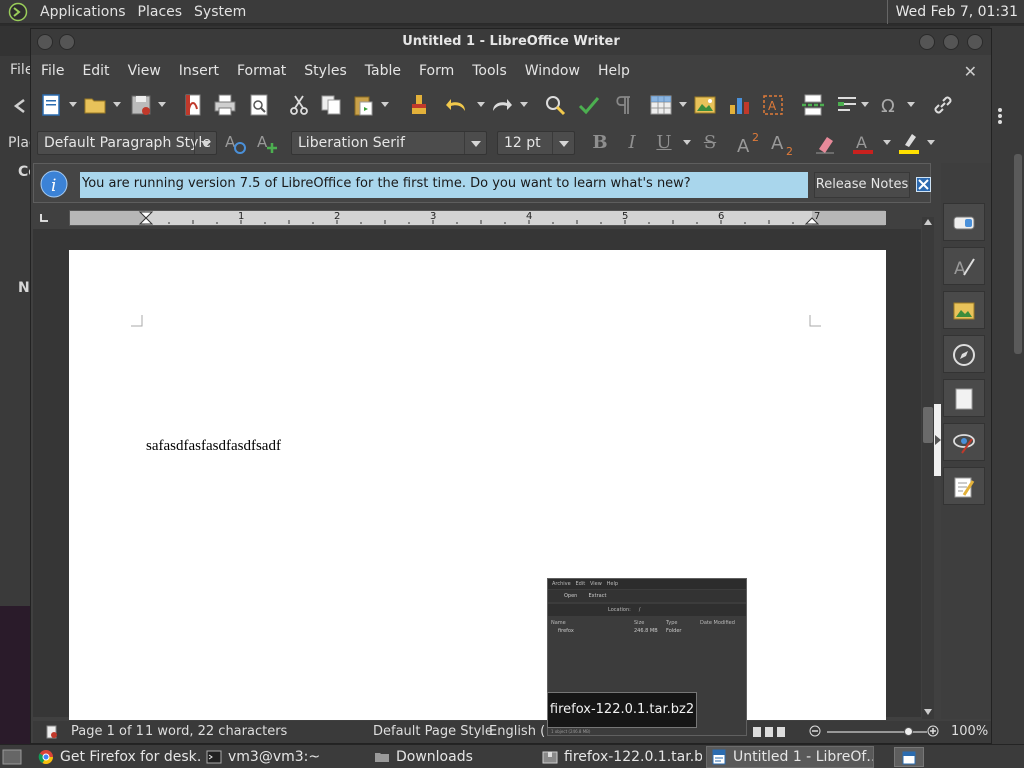  What do you see at coordinates (909, 757) in the screenshot?
I see `workspace-switcher` at bounding box center [909, 757].